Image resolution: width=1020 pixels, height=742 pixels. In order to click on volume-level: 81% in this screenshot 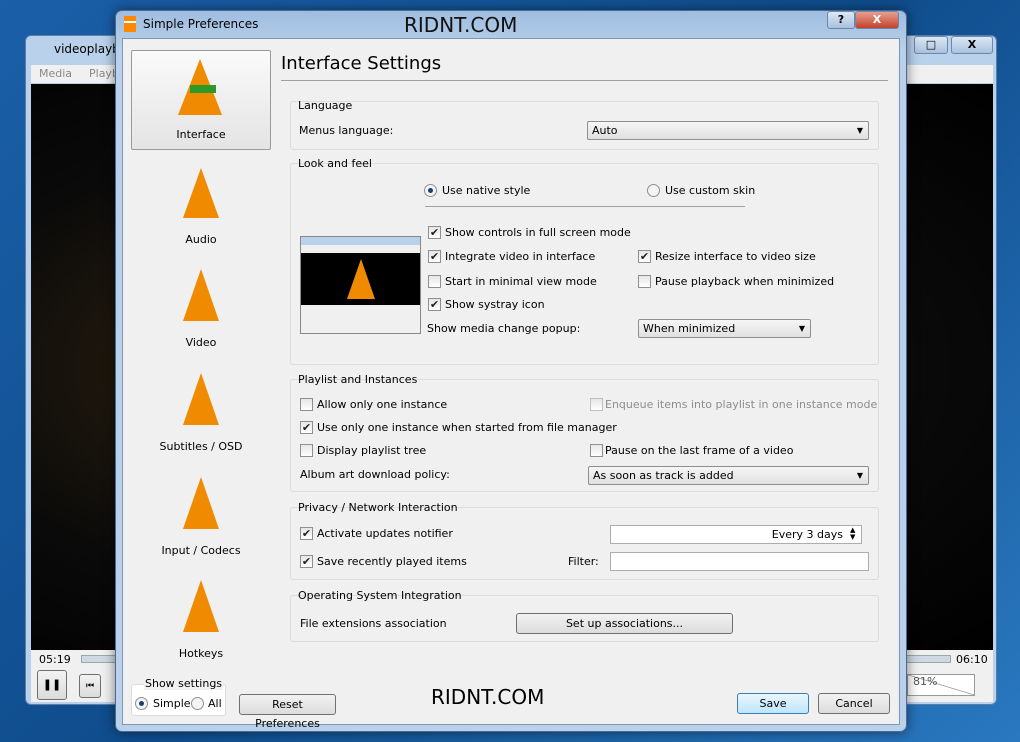, I will do `click(925, 681)`.